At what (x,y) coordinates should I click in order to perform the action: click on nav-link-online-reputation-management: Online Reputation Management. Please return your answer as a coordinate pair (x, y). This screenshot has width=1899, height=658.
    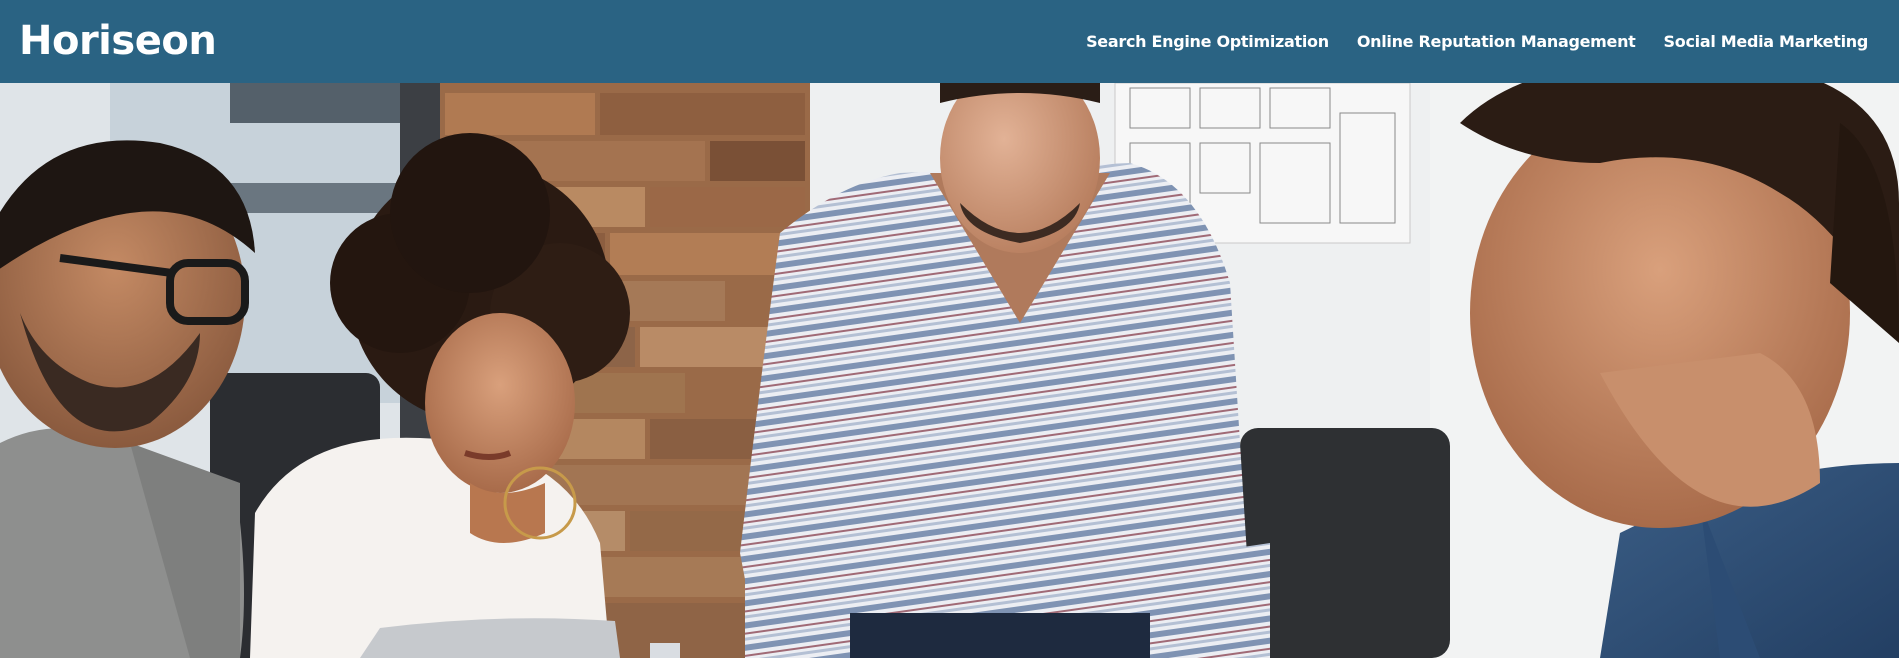
    Looking at the image, I should click on (1496, 41).